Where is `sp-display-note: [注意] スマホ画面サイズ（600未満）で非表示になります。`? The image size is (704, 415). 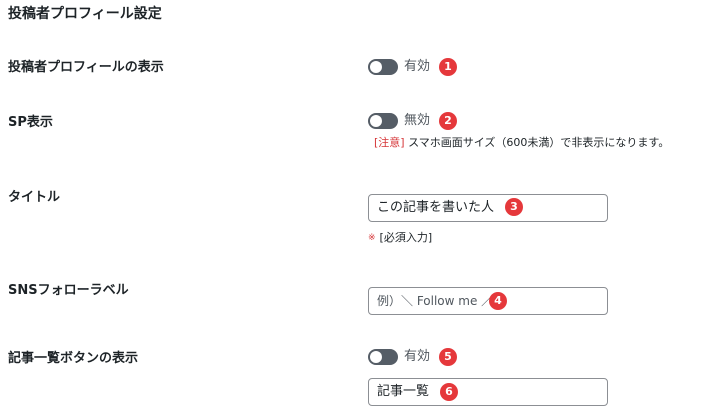
sp-display-note: [注意] スマホ画面サイズ（600未満）で非表示になります。 is located at coordinates (521, 143).